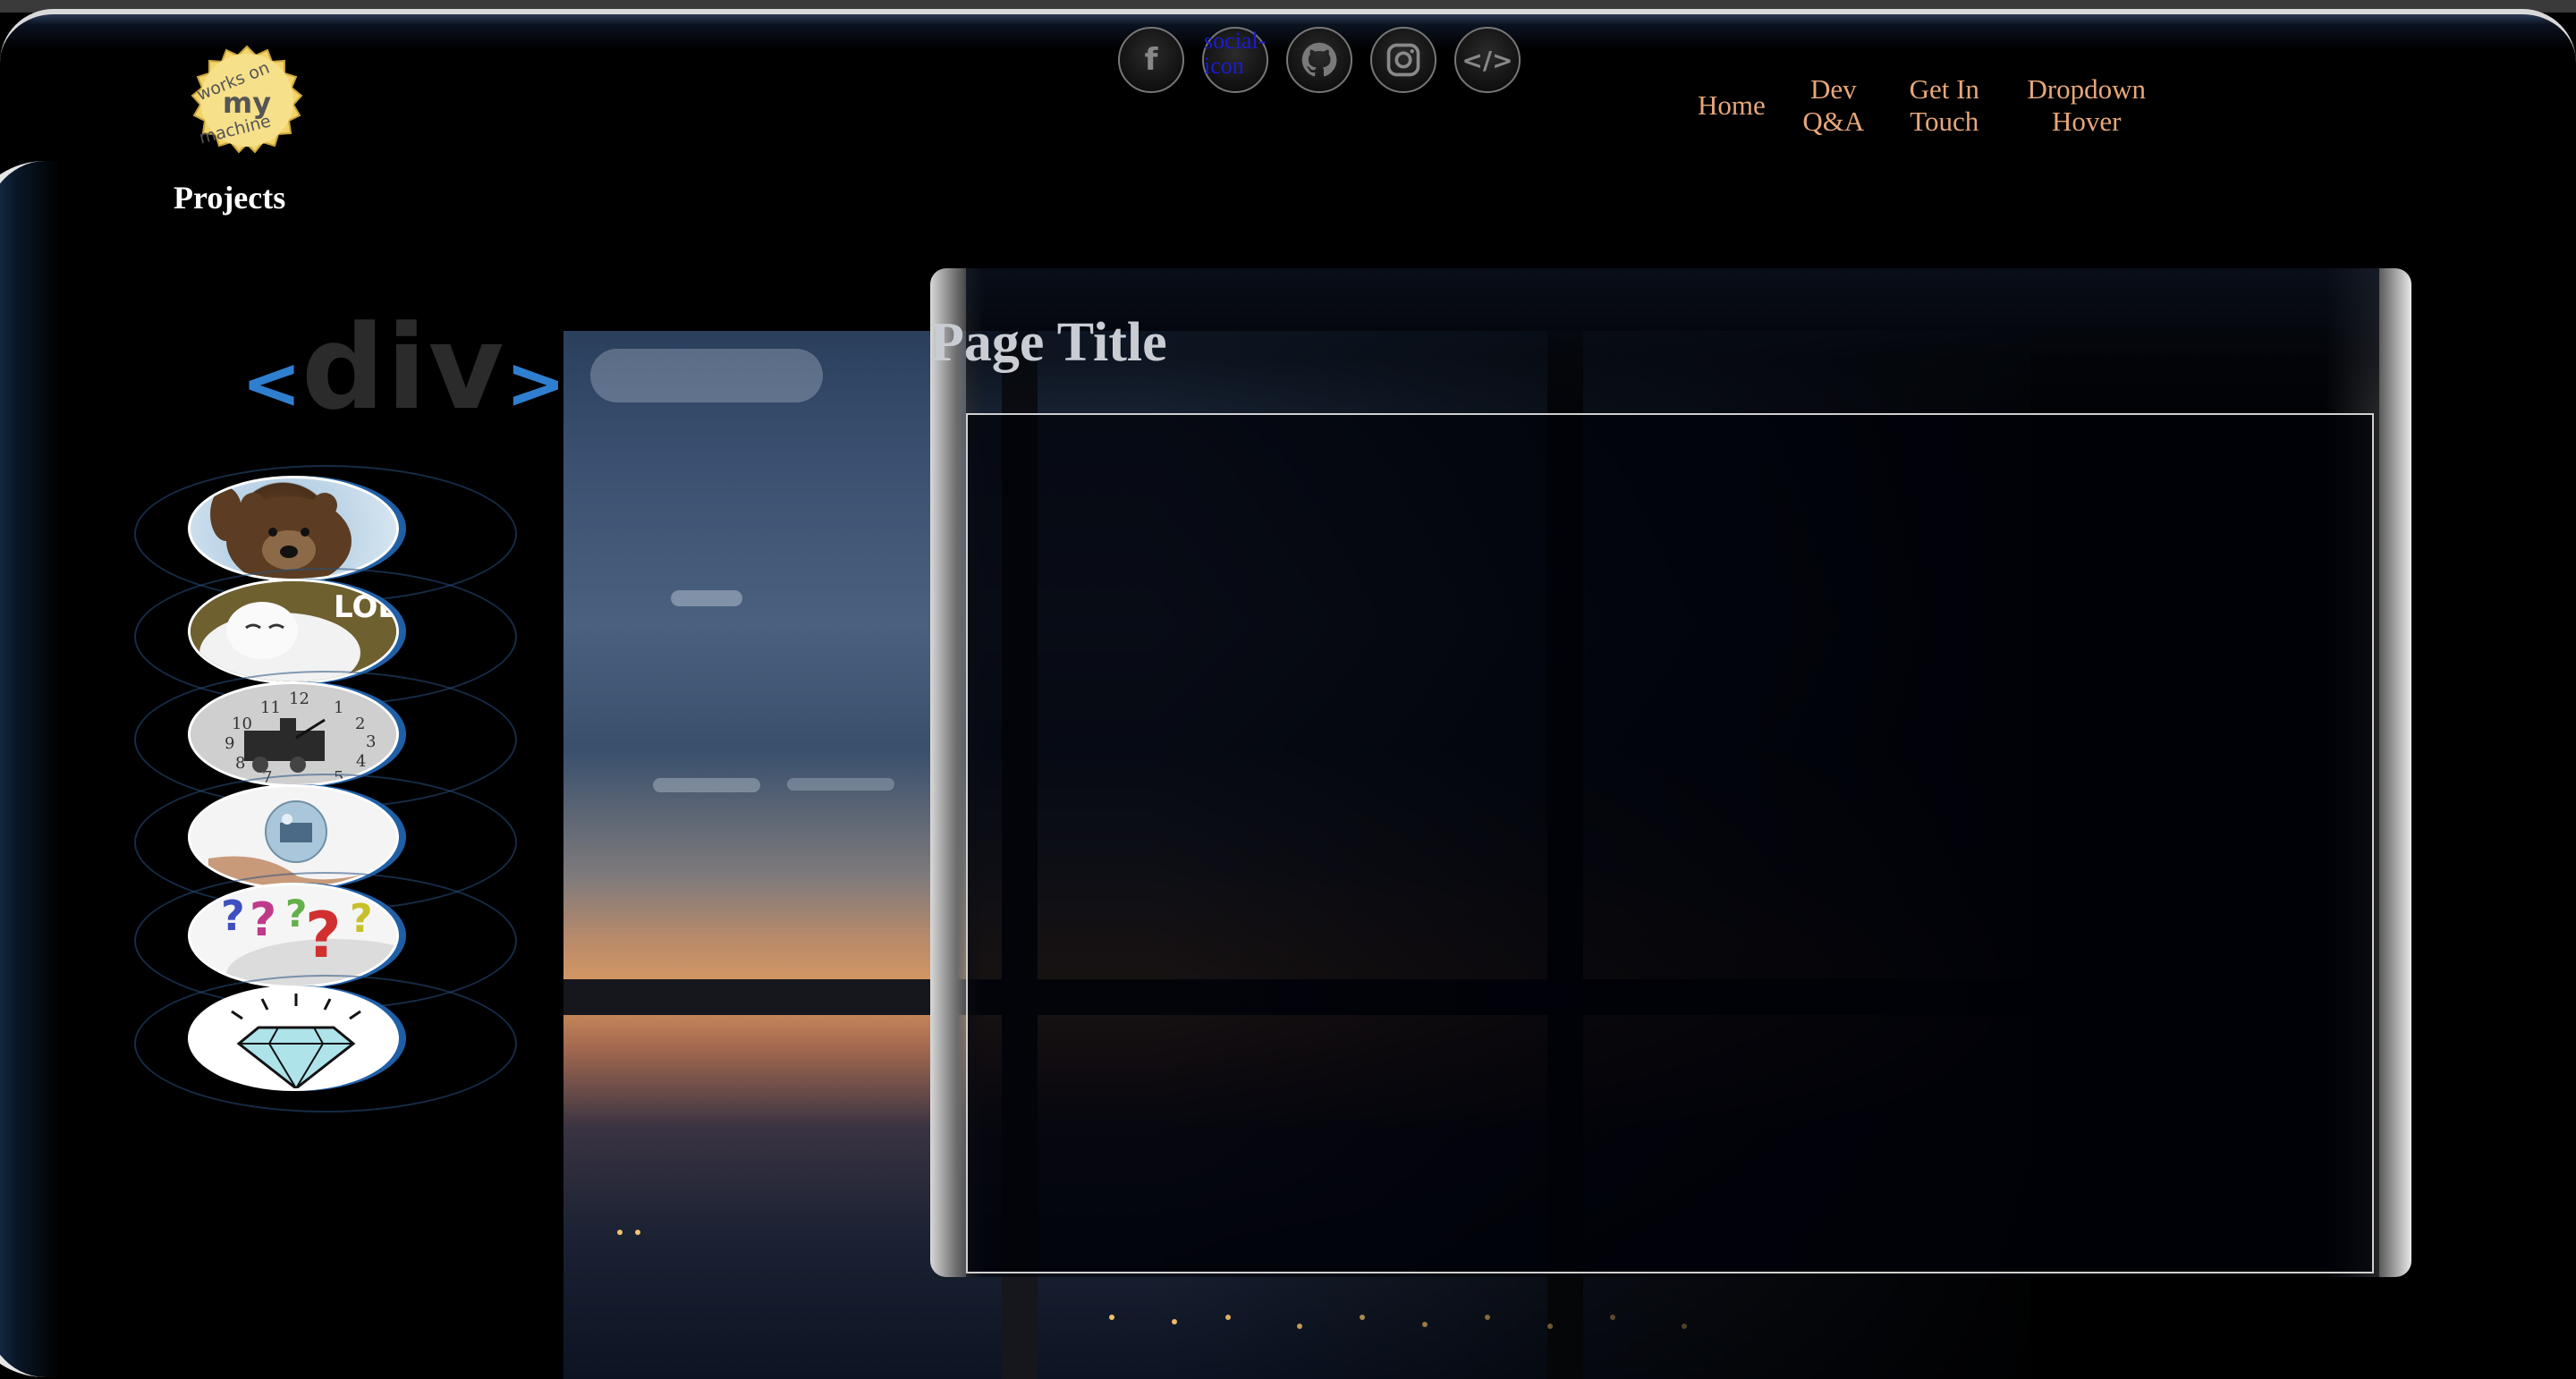 The width and height of the screenshot is (2576, 1379). I want to click on svg-text: 3, so click(371, 741).